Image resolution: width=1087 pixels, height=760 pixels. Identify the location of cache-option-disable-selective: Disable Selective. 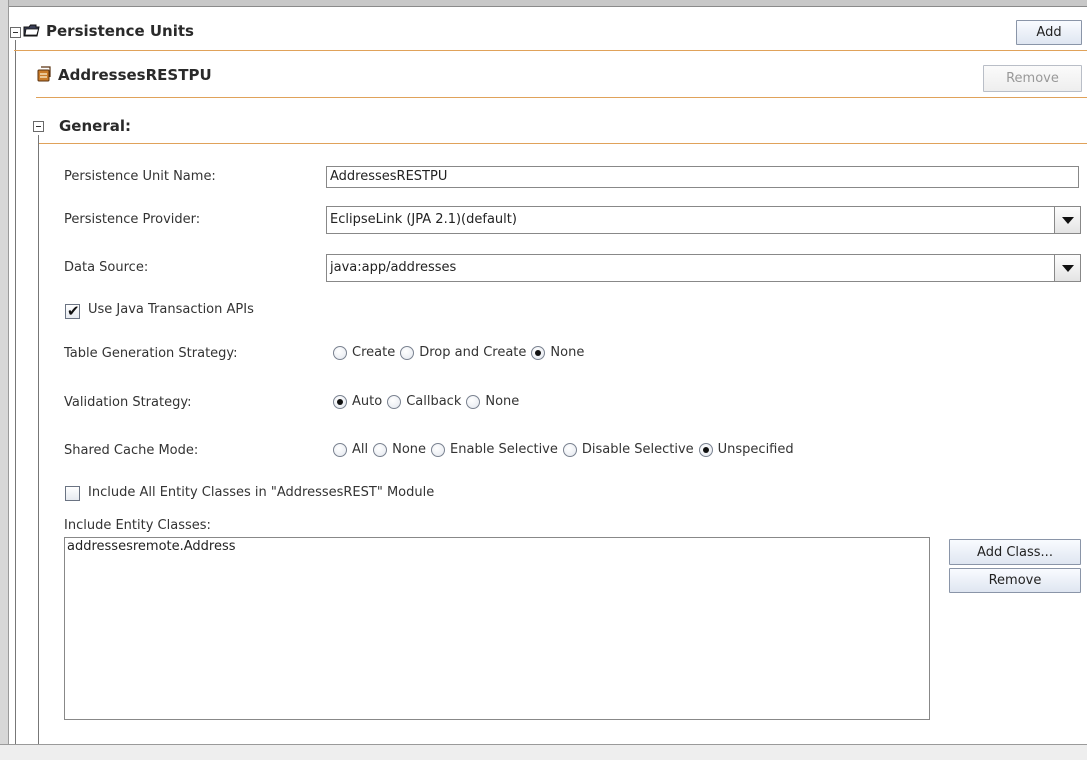
(628, 449).